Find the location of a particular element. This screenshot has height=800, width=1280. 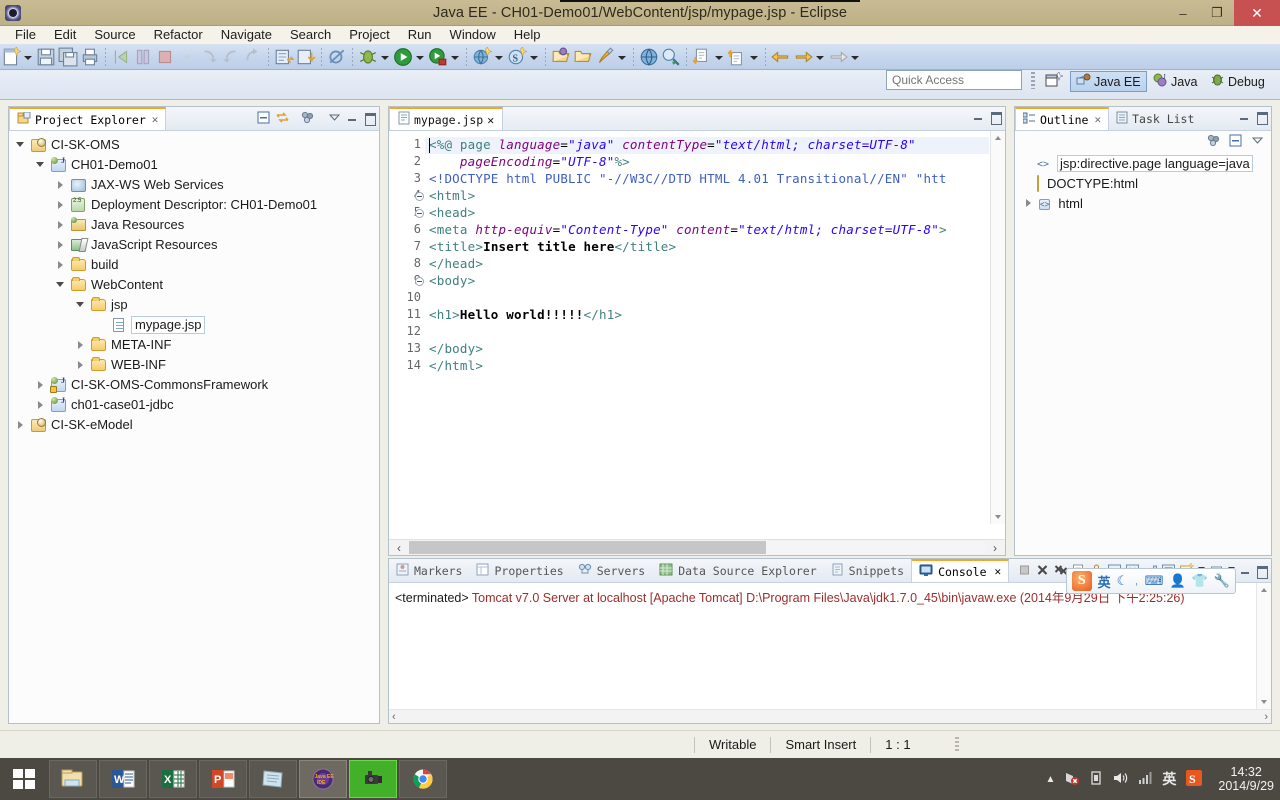

tree-item-ch01-case01-jdbc: ch01-case01-jdbc is located at coordinates (194, 405).